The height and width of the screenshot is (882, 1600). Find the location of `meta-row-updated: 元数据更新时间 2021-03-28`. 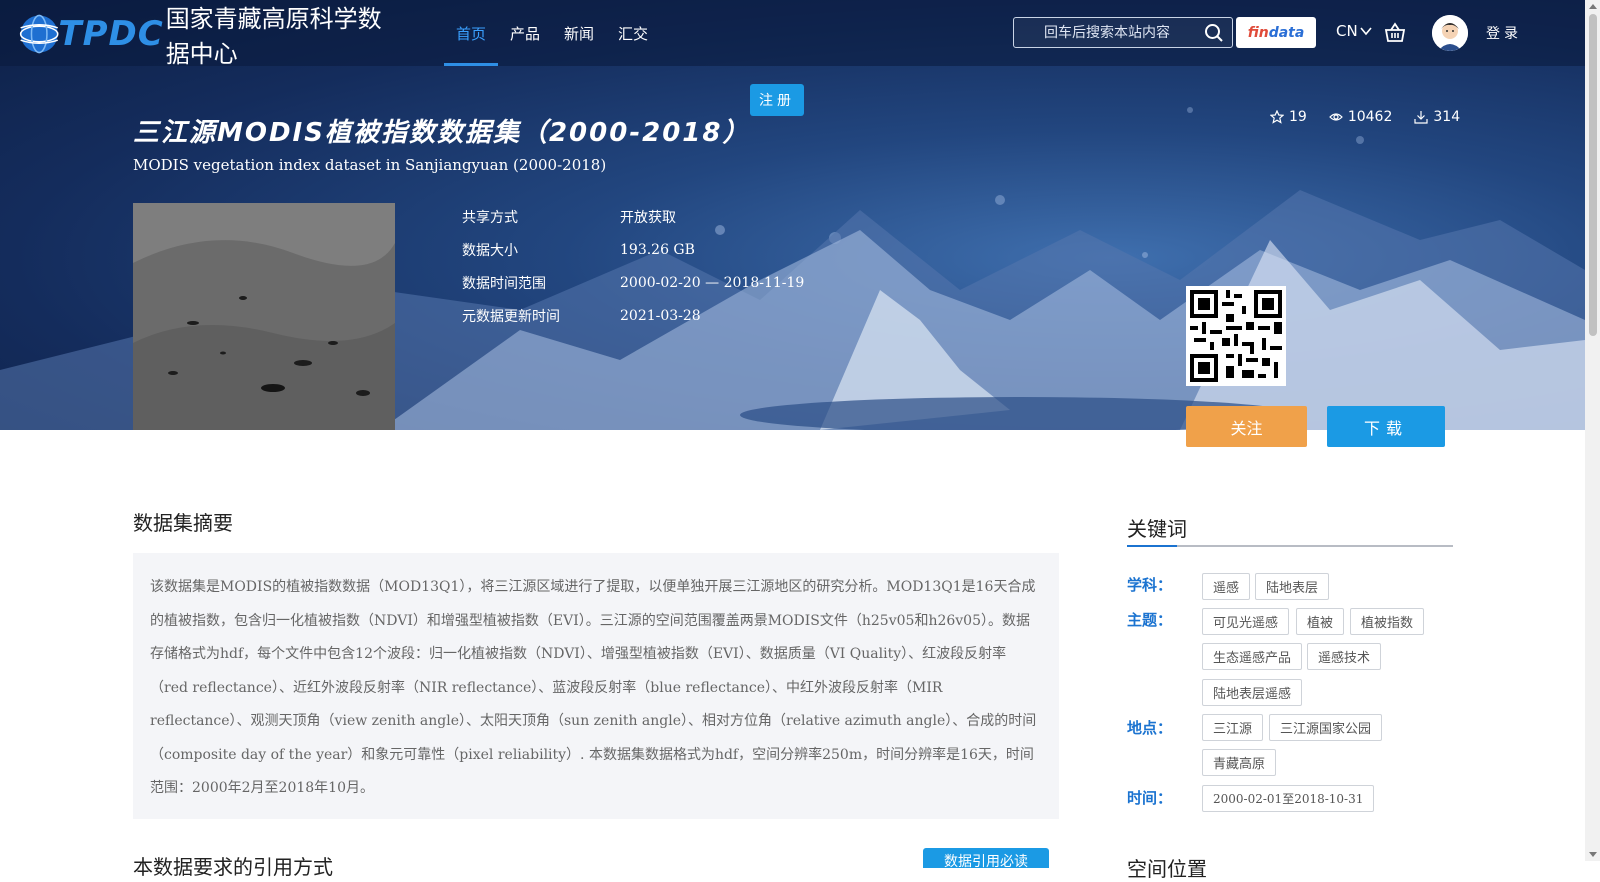

meta-row-updated: 元数据更新时间 2021-03-28 is located at coordinates (633, 315).